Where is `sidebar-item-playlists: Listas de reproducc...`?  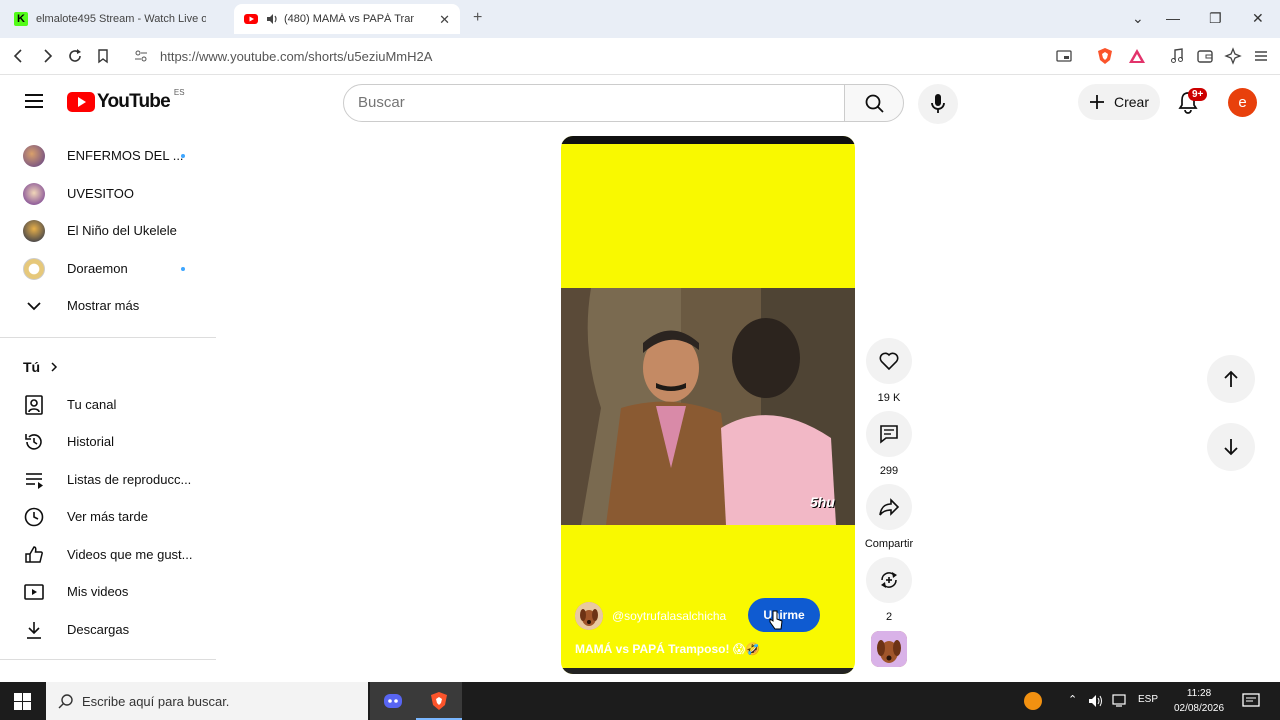
sidebar-item-playlists: Listas de reproducc... is located at coordinates (108, 479).